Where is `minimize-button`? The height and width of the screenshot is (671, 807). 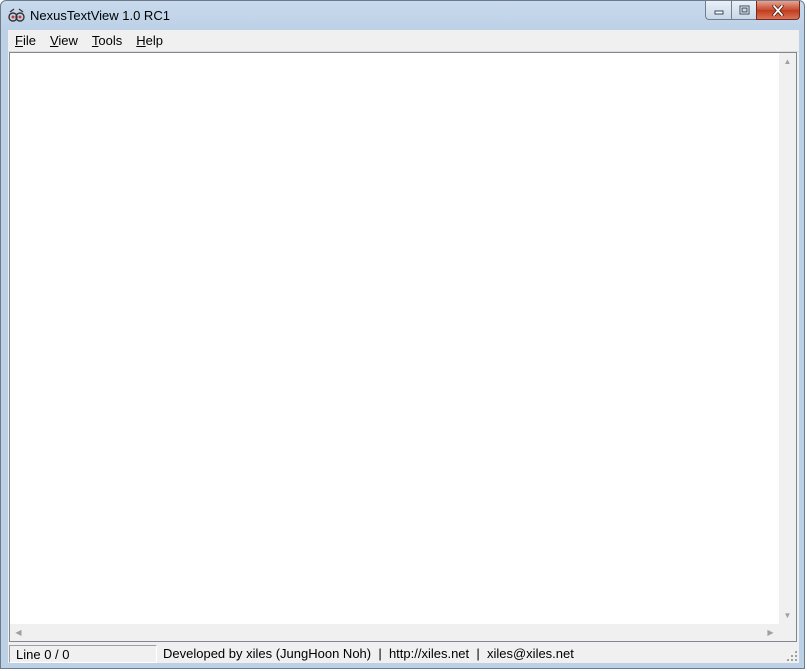 minimize-button is located at coordinates (718, 10).